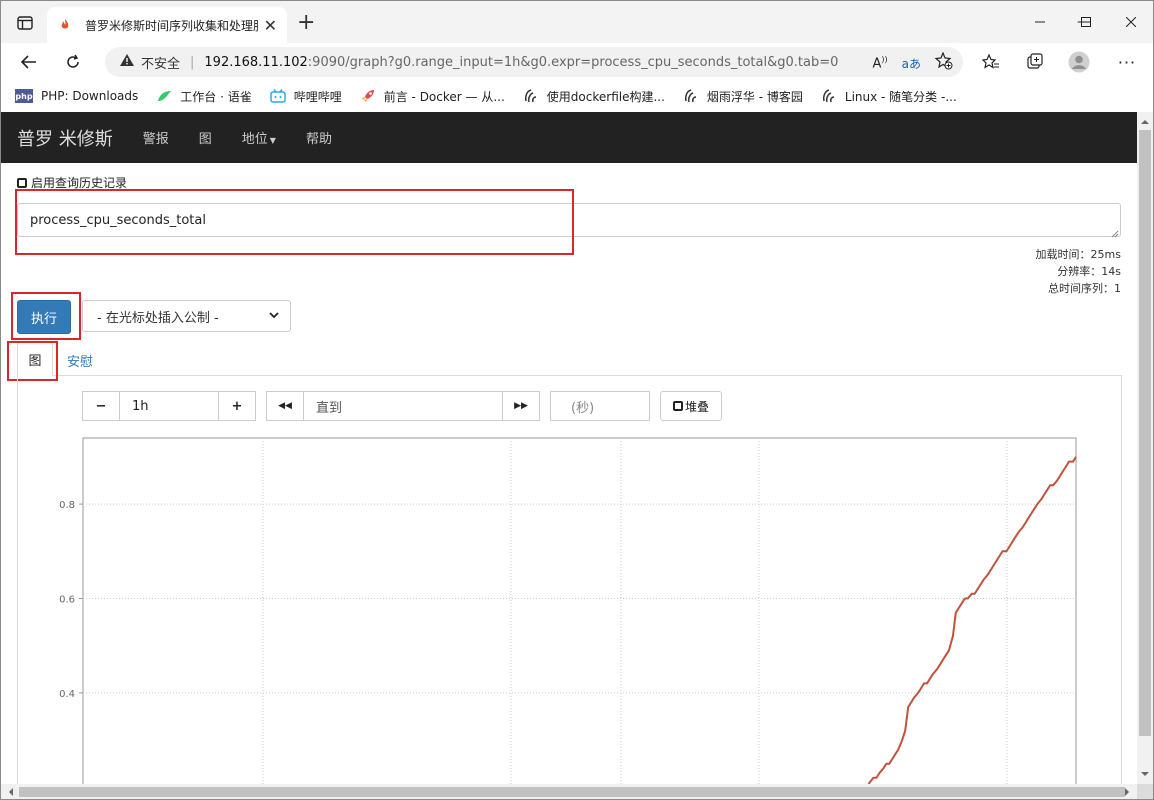  Describe the element at coordinates (317, 96) in the screenshot. I see `bookmark-label: 哔哩哔哩` at that location.